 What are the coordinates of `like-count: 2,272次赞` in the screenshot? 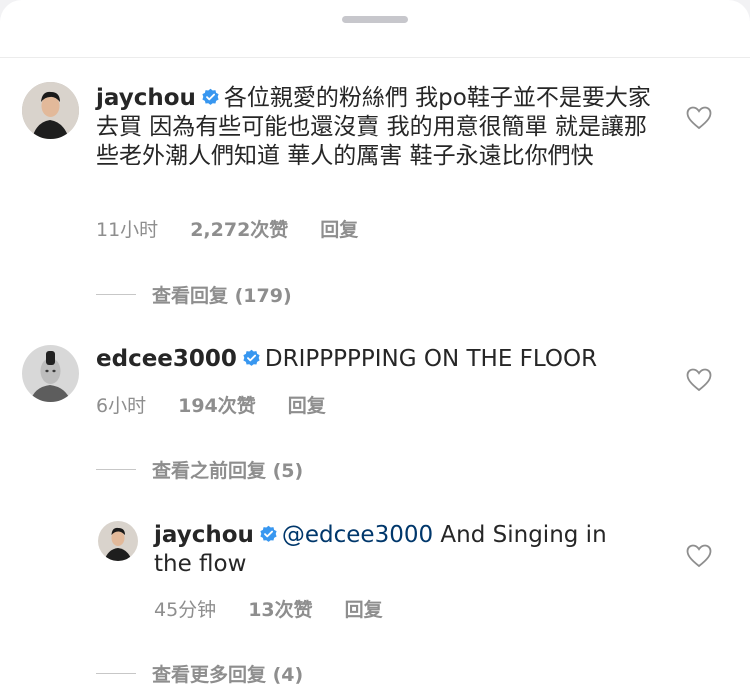 It's located at (239, 228).